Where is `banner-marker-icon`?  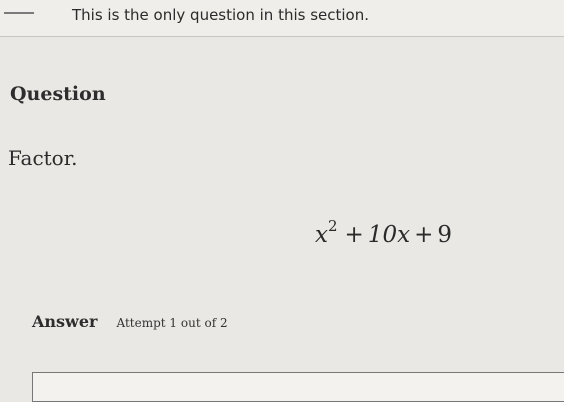 banner-marker-icon is located at coordinates (19, 9).